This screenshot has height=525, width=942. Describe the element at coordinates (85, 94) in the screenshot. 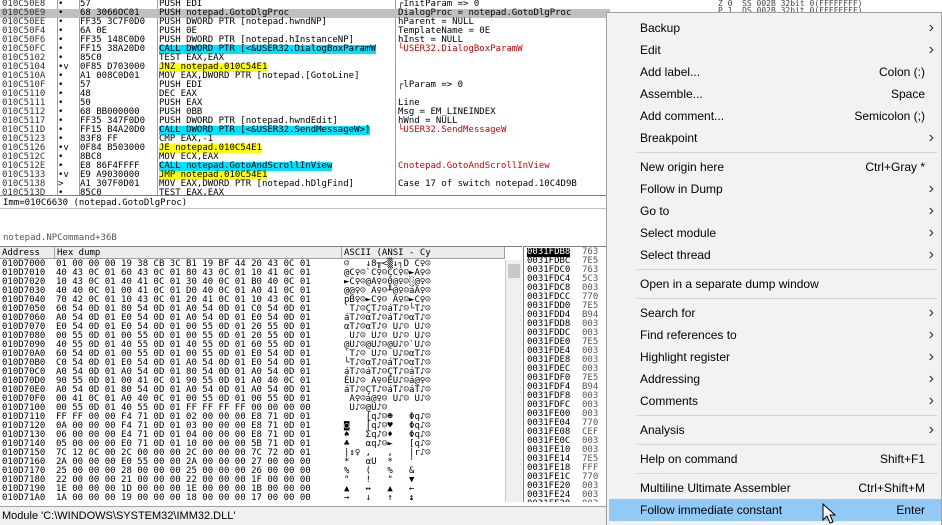

I see `disasm-hex: 48` at that location.